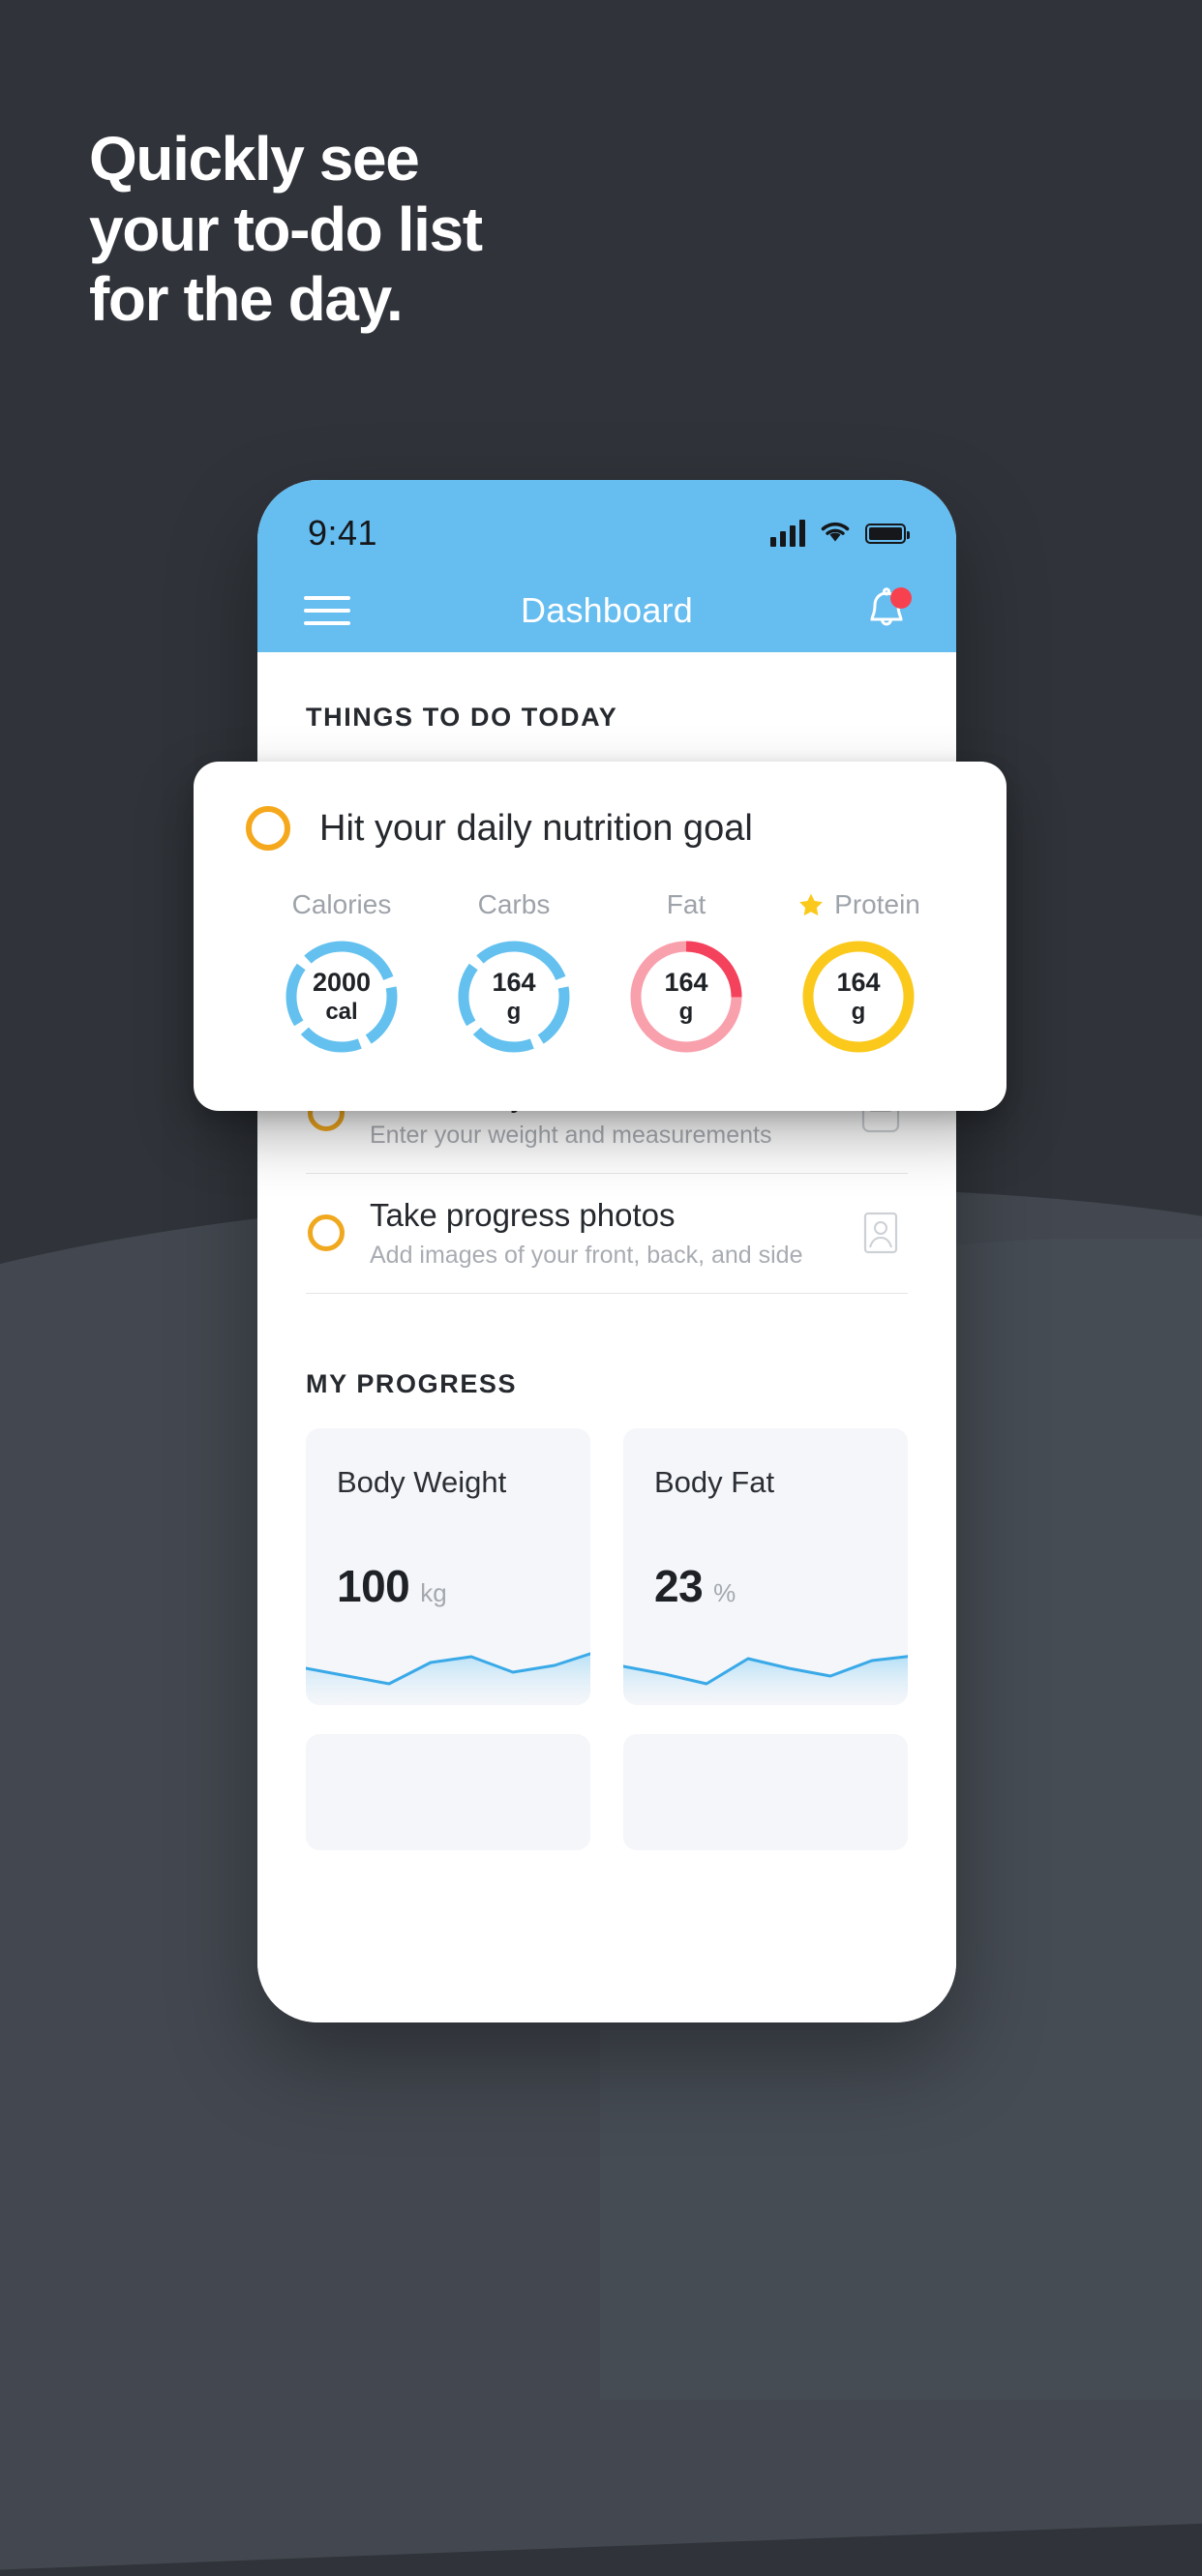 Image resolution: width=1202 pixels, height=2576 pixels. I want to click on macro-label: Fat, so click(686, 904).